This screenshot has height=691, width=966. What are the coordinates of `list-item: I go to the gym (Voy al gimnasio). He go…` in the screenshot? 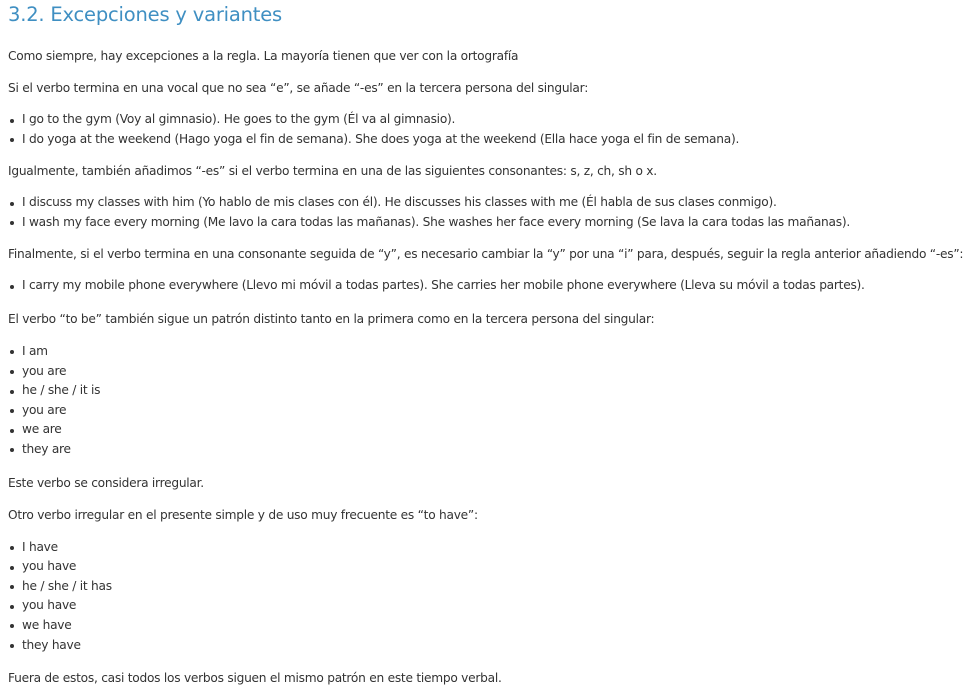 It's located at (487, 120).